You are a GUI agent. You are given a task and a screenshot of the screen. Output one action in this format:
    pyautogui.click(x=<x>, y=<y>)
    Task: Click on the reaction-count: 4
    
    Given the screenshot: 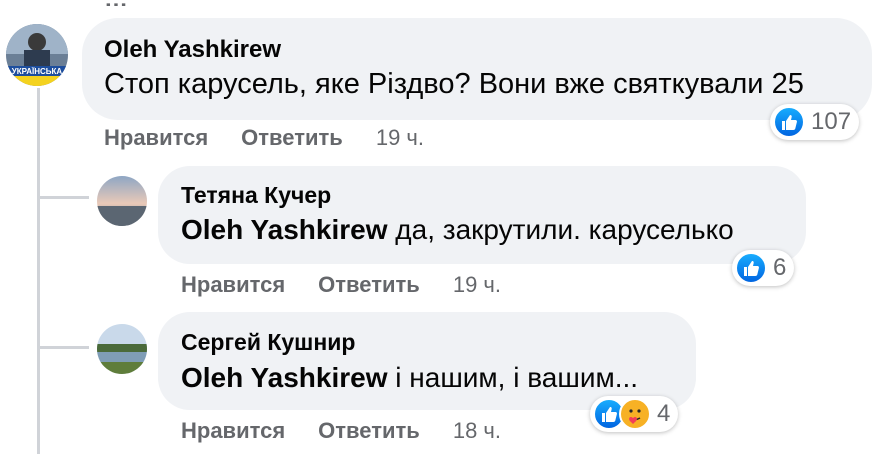 What is the action you would take?
    pyautogui.click(x=664, y=413)
    